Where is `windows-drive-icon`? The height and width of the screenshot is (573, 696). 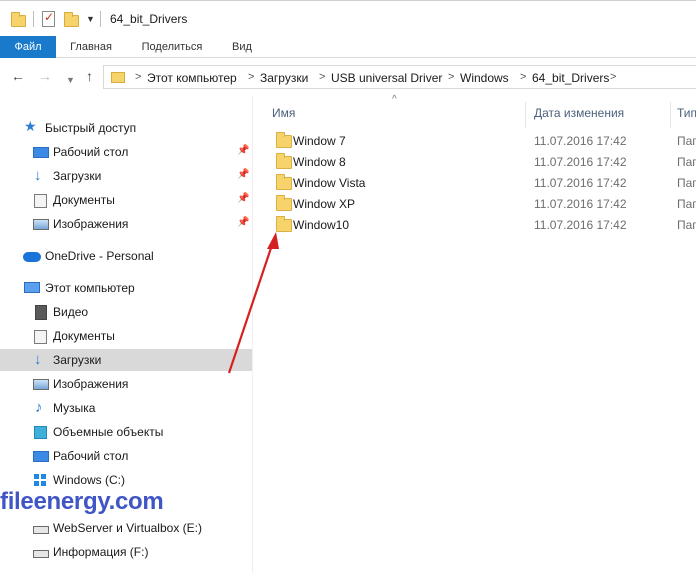 windows-drive-icon is located at coordinates (40, 480).